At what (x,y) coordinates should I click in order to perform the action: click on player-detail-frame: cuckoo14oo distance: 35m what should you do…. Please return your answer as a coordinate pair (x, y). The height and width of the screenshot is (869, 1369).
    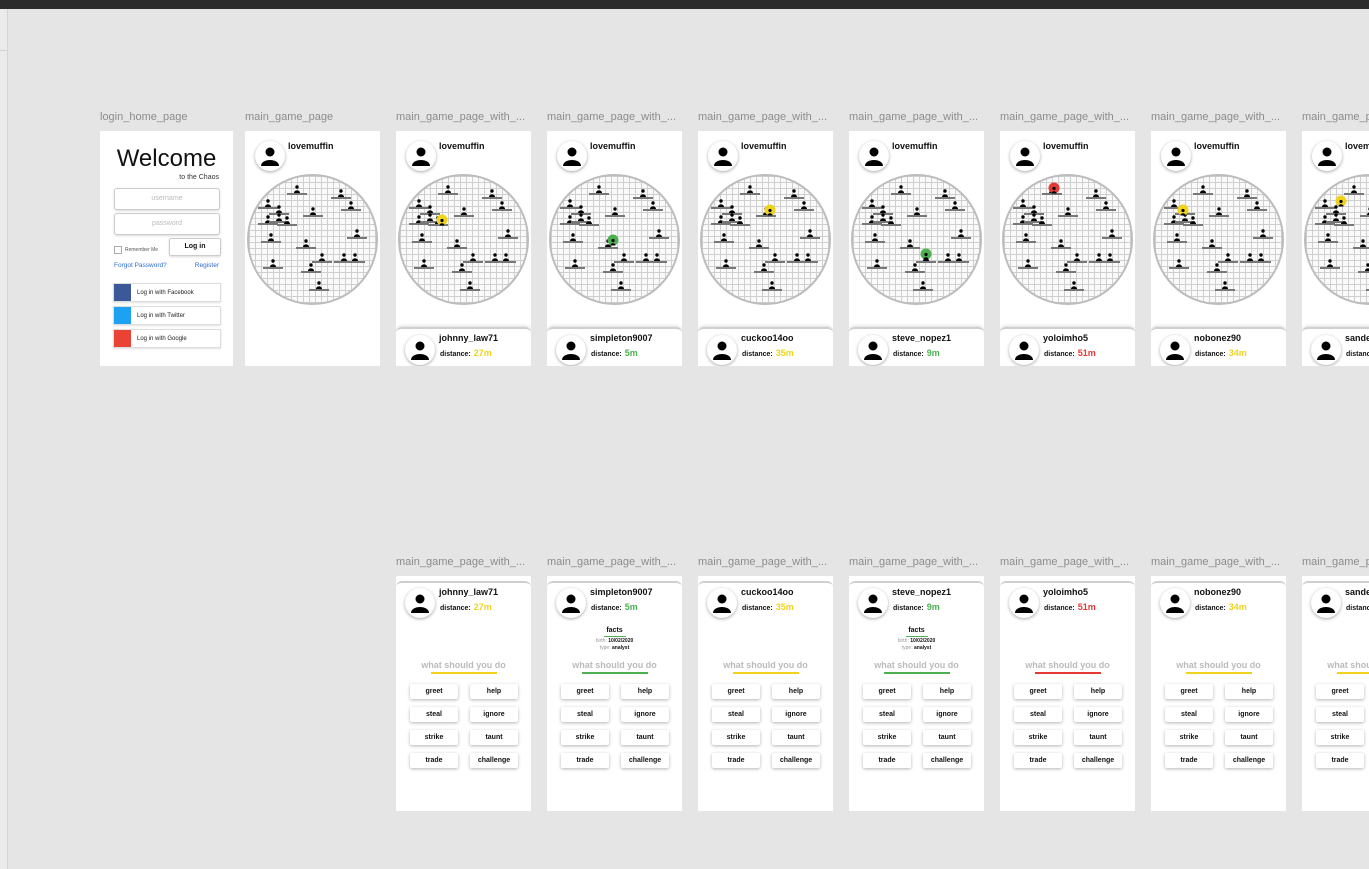
    Looking at the image, I should click on (765, 693).